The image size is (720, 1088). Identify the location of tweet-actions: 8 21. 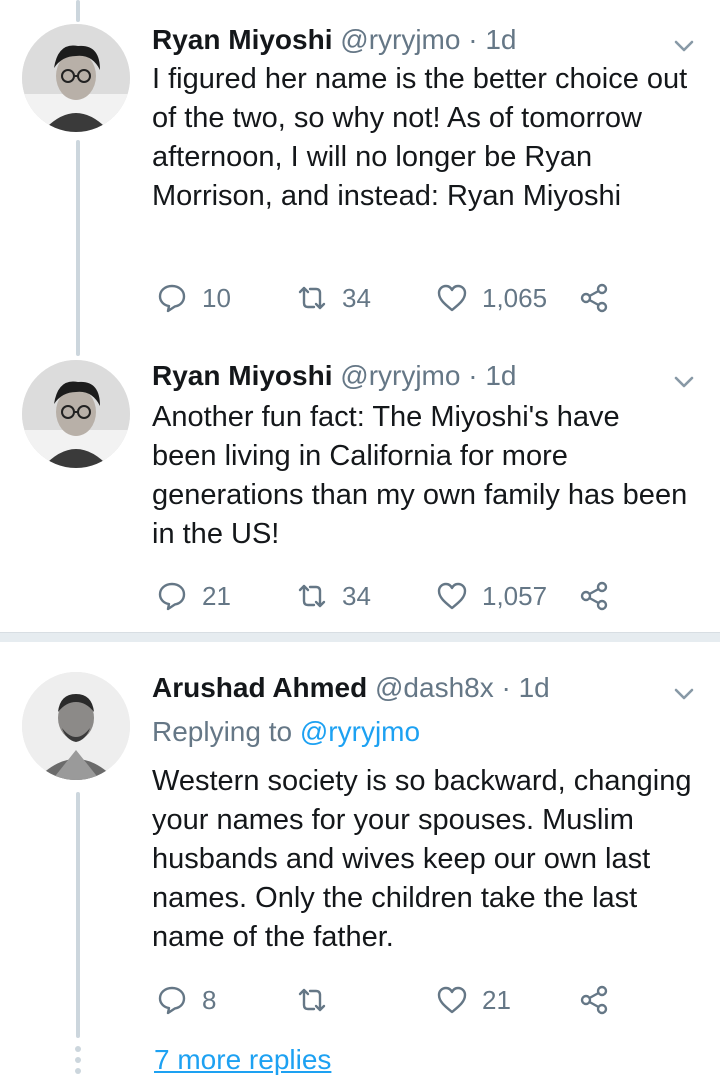
(387, 1000).